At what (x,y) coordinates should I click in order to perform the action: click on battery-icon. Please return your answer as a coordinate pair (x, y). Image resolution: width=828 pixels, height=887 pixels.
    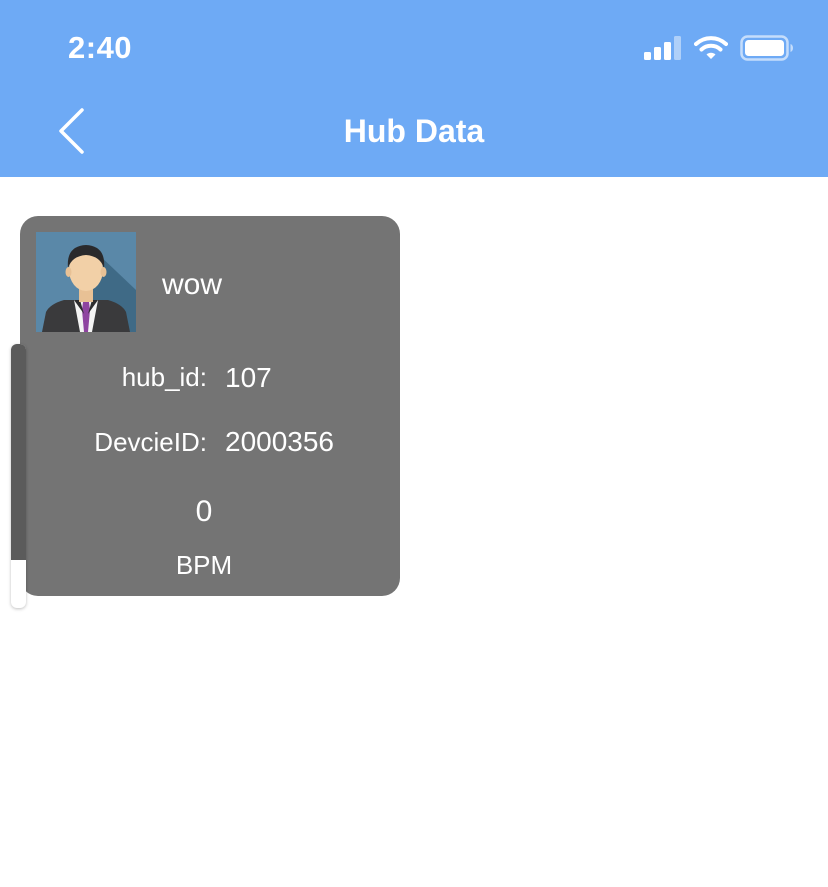
    Looking at the image, I should click on (767, 50).